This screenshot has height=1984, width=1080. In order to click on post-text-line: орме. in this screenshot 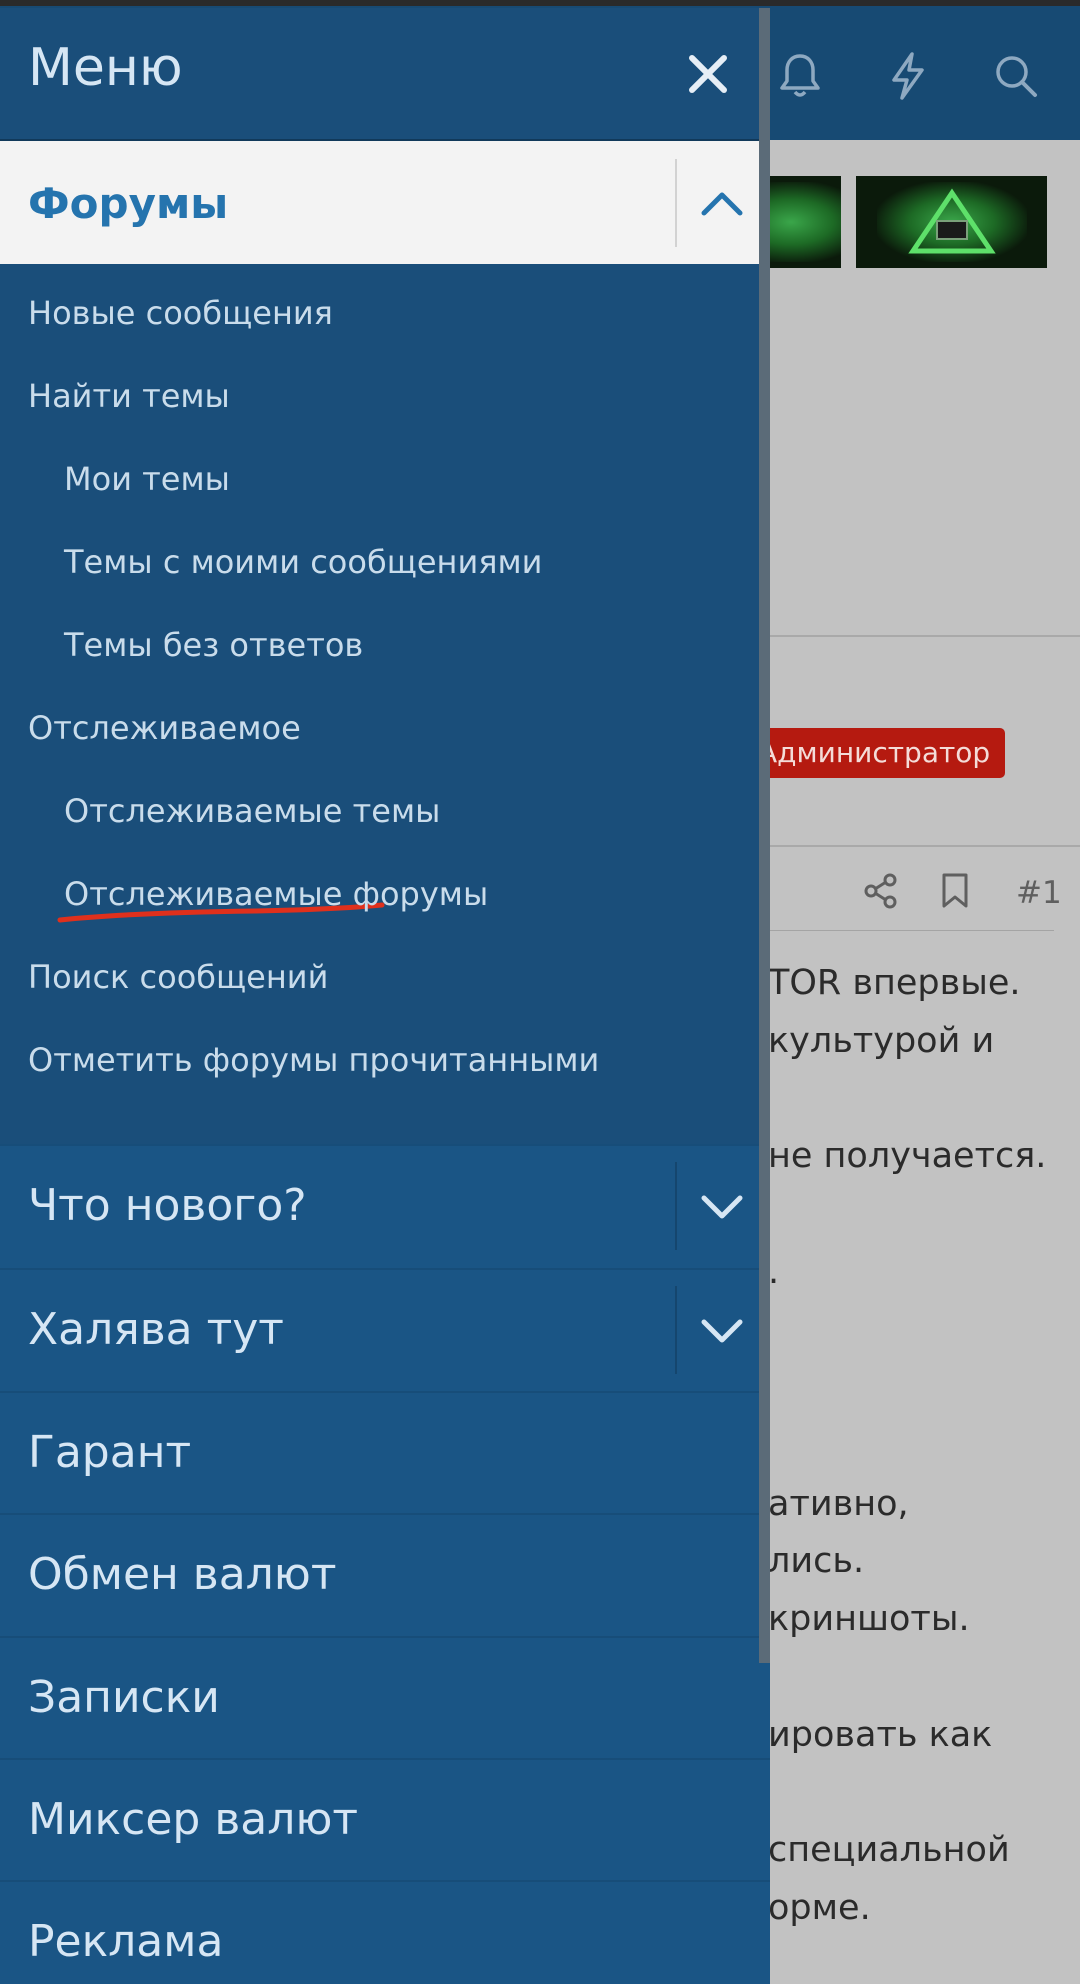, I will do `click(819, 1908)`.